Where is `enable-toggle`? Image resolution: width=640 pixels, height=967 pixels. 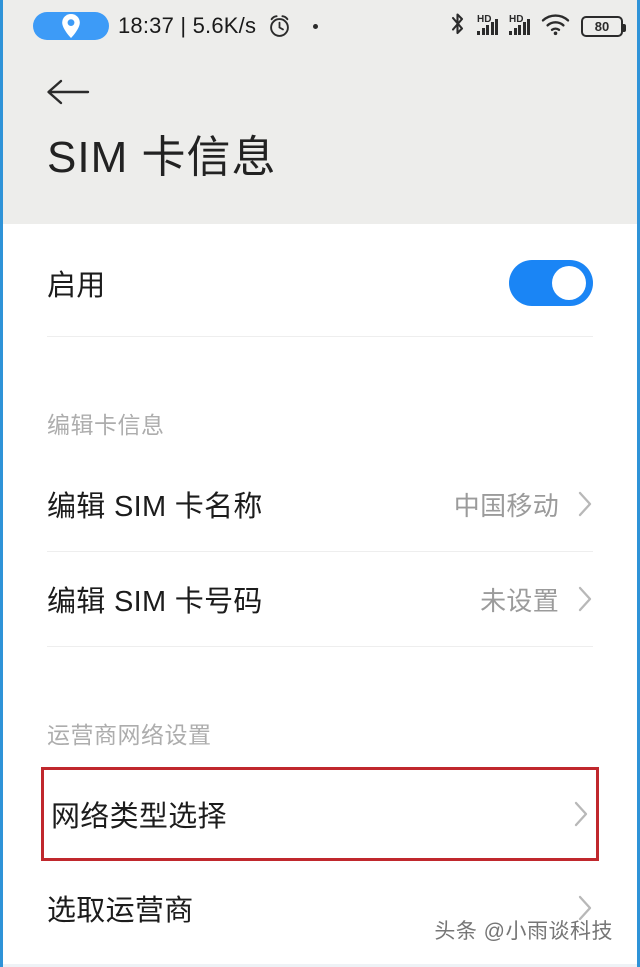 enable-toggle is located at coordinates (551, 283).